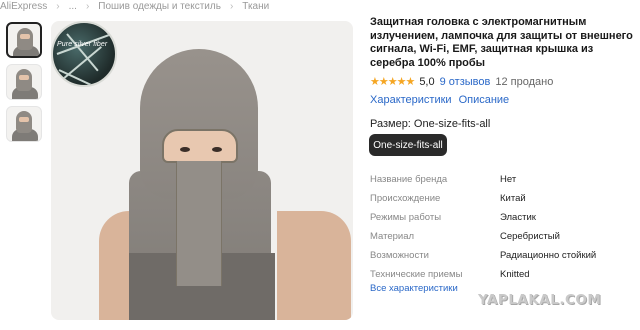 The height and width of the screenshot is (330, 640). Describe the element at coordinates (159, 6) in the screenshot. I see `breadcrumb-item-sewing: Пошив одежды и текстиль` at that location.